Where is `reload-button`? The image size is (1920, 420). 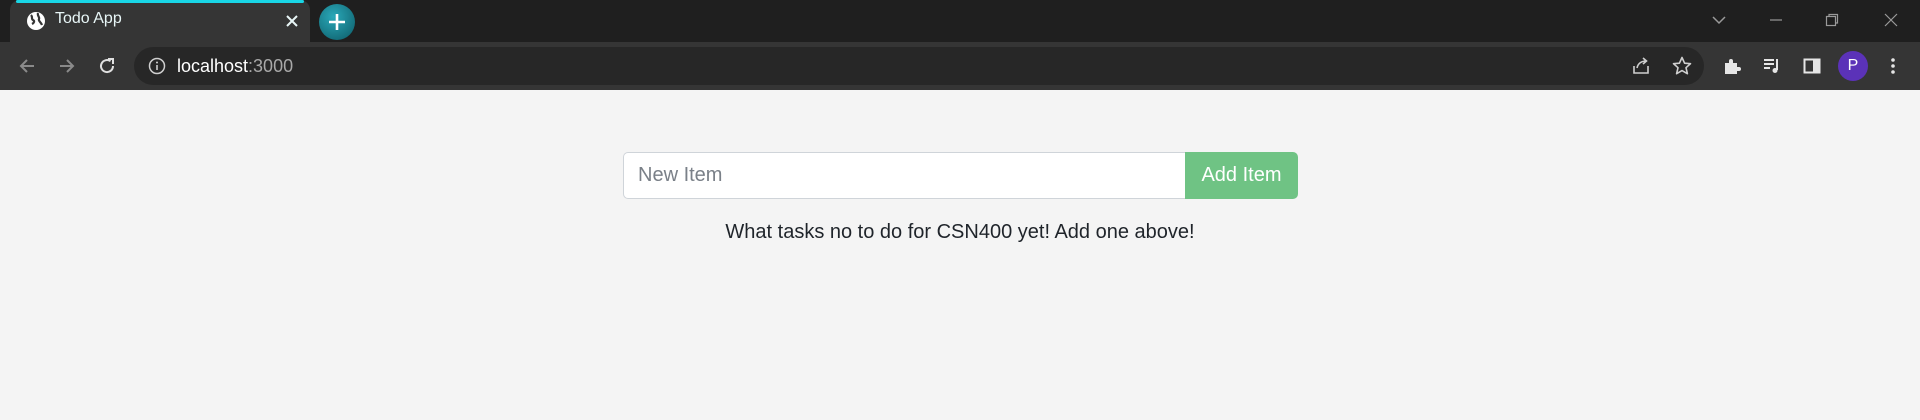 reload-button is located at coordinates (107, 66).